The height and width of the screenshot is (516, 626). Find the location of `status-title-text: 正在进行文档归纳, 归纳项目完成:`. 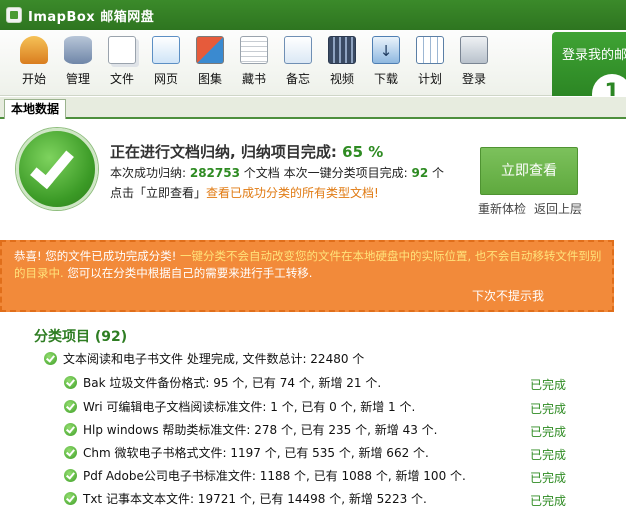

status-title-text: 正在进行文档归纳, 归纳项目完成: is located at coordinates (226, 152).